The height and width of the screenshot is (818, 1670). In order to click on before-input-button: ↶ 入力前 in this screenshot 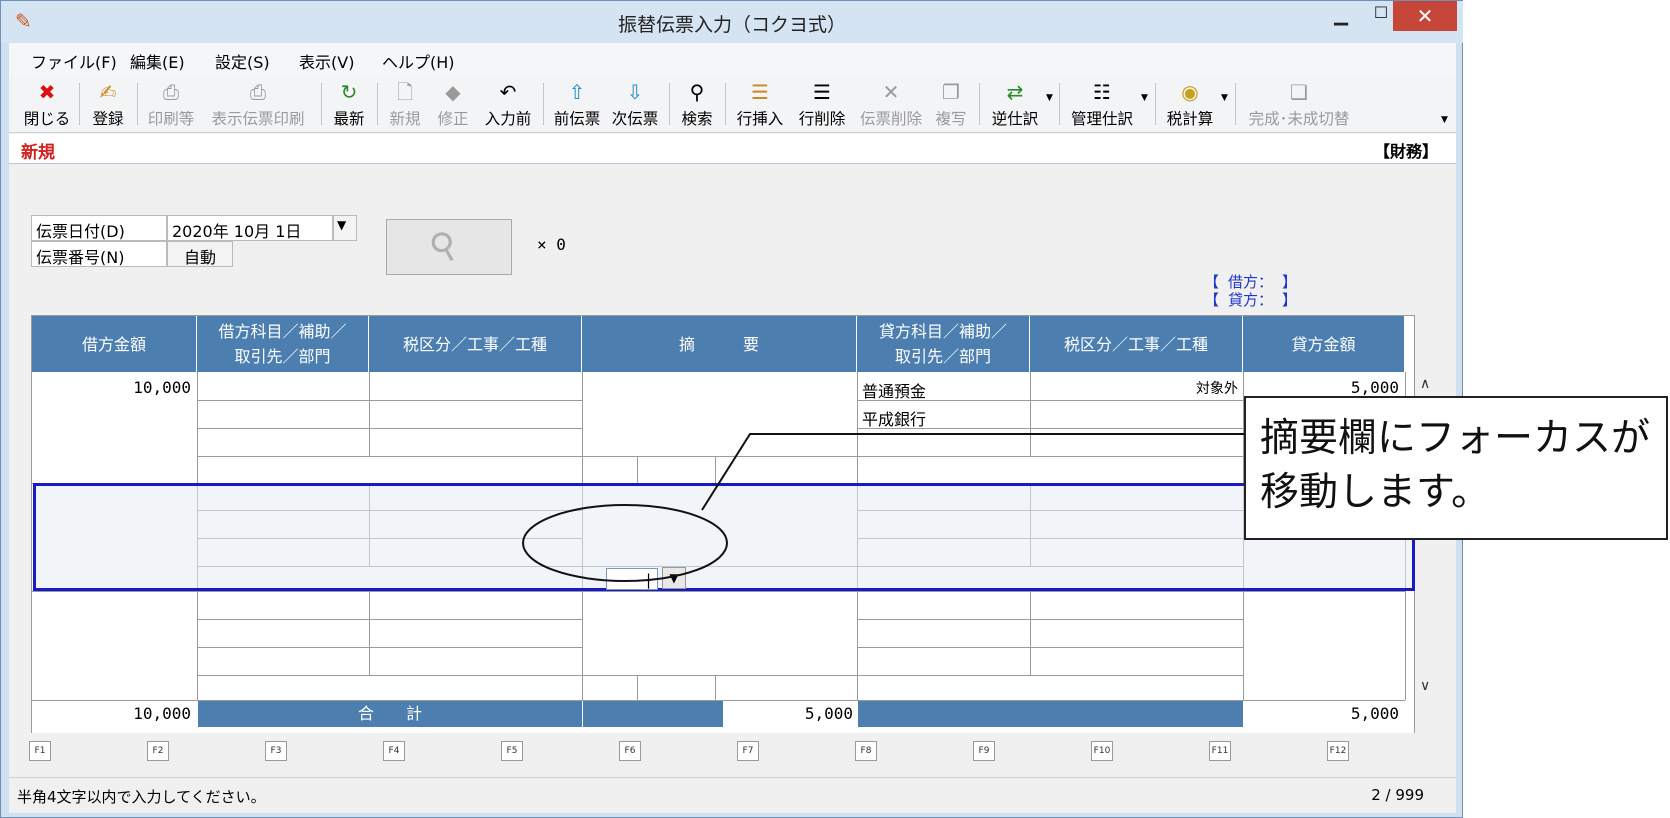, I will do `click(508, 104)`.